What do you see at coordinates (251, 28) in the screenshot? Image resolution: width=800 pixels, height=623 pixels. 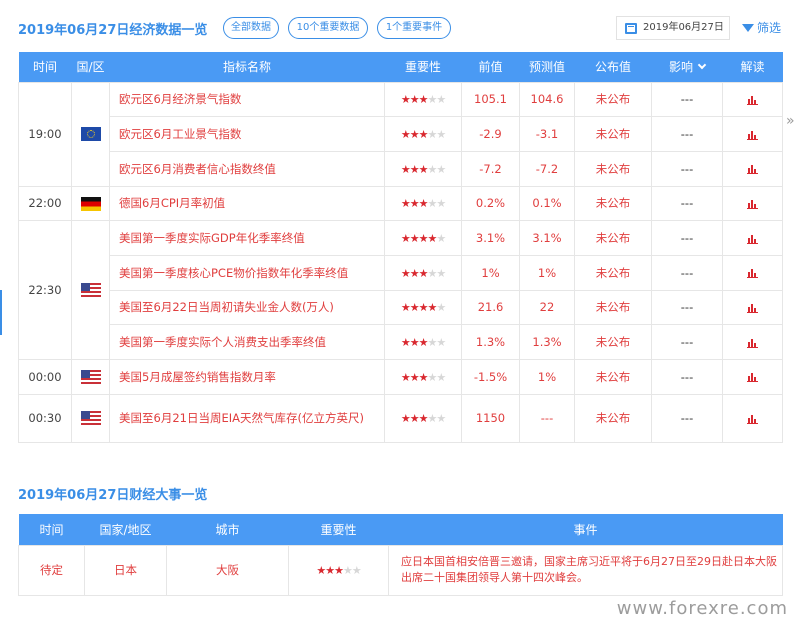 I see `filter-all-data-button: 全部数据` at bounding box center [251, 28].